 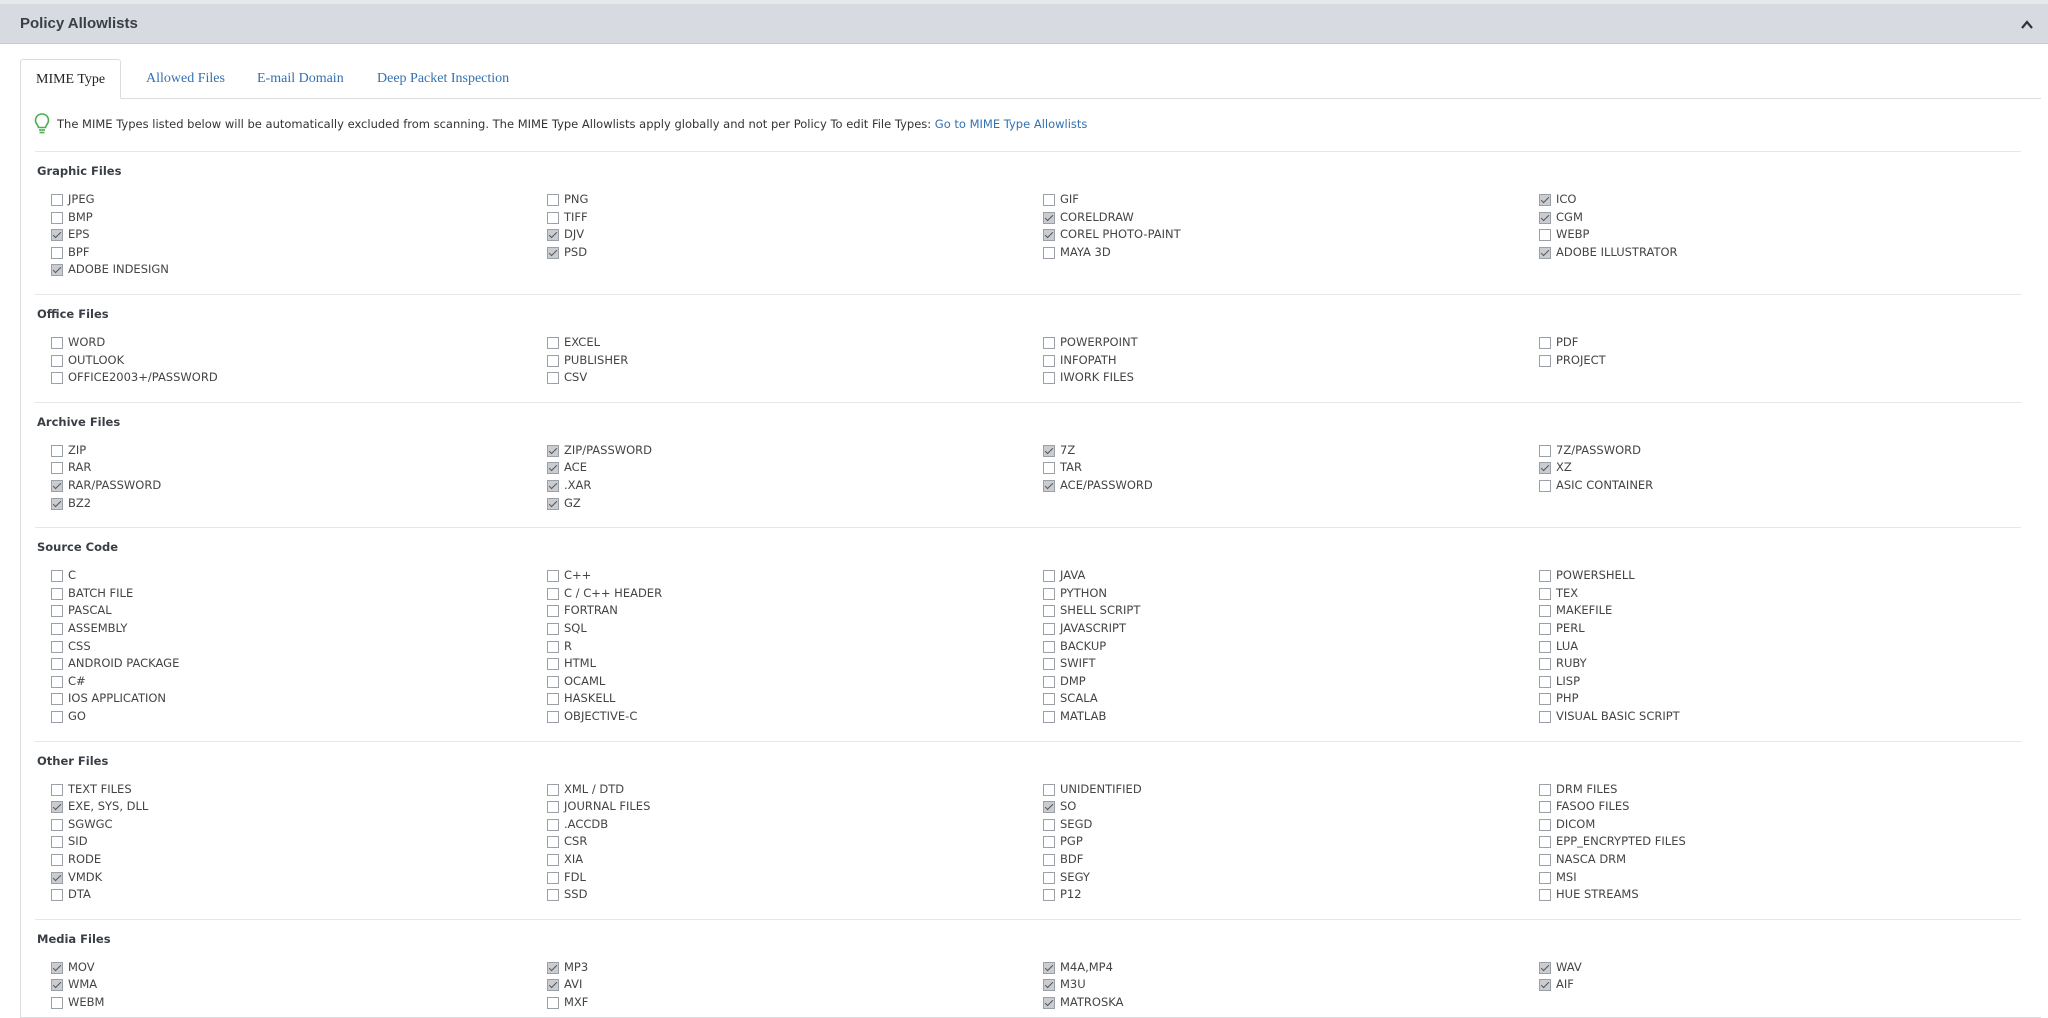 I want to click on tab-allowed-files: Allowed Files, so click(x=185, y=79).